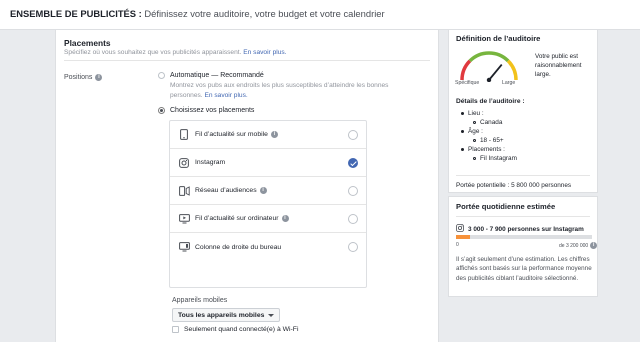 The height and width of the screenshot is (342, 640). What do you see at coordinates (271, 315) in the screenshot?
I see `chevron-down-icon` at bounding box center [271, 315].